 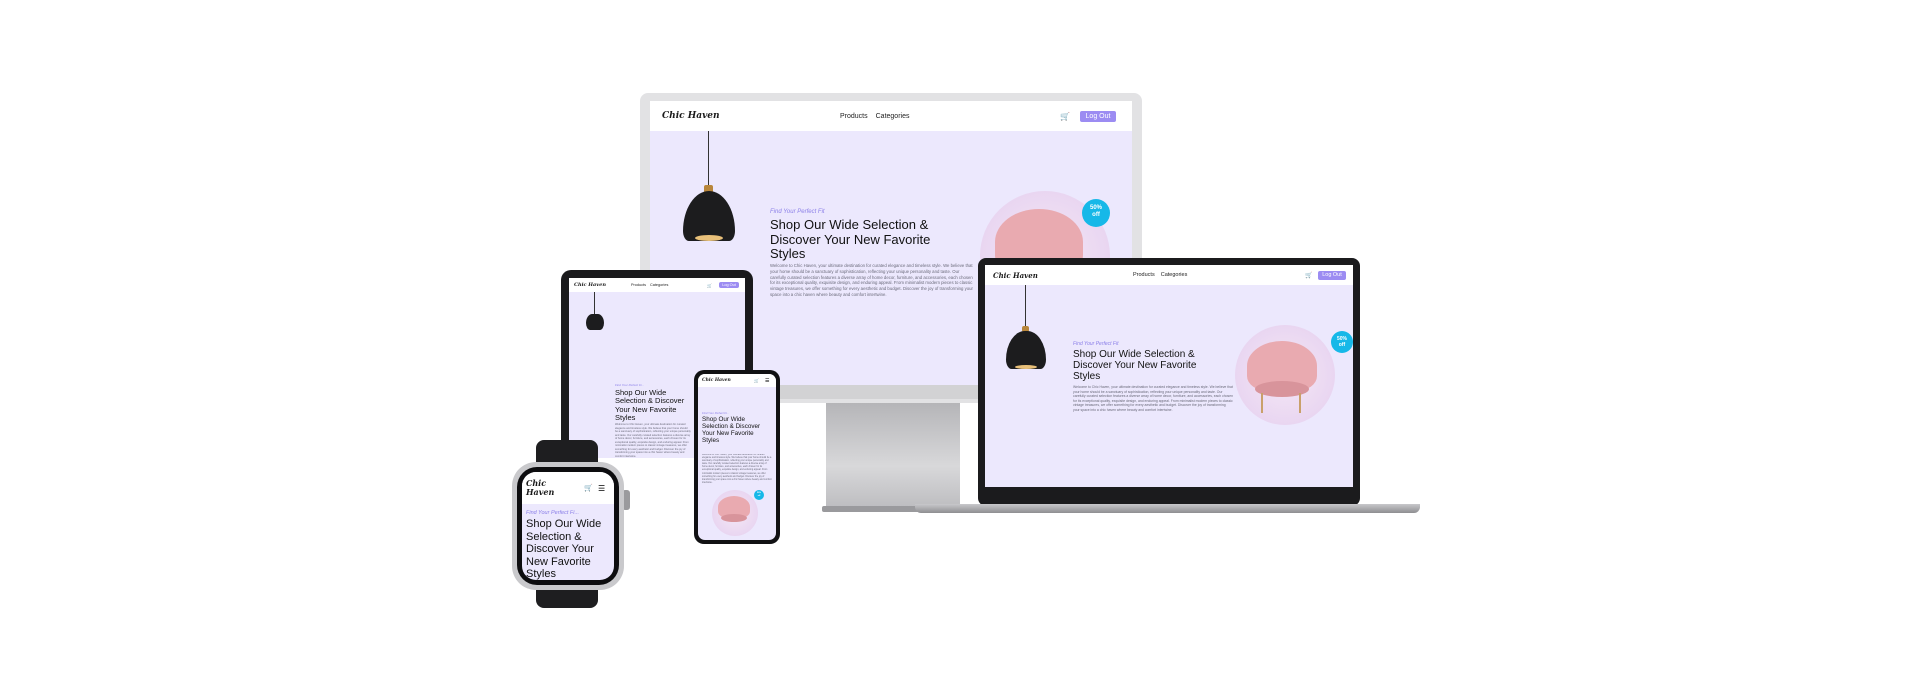 I want to click on tablet-nav-categories: Categories, so click(x=659, y=285).